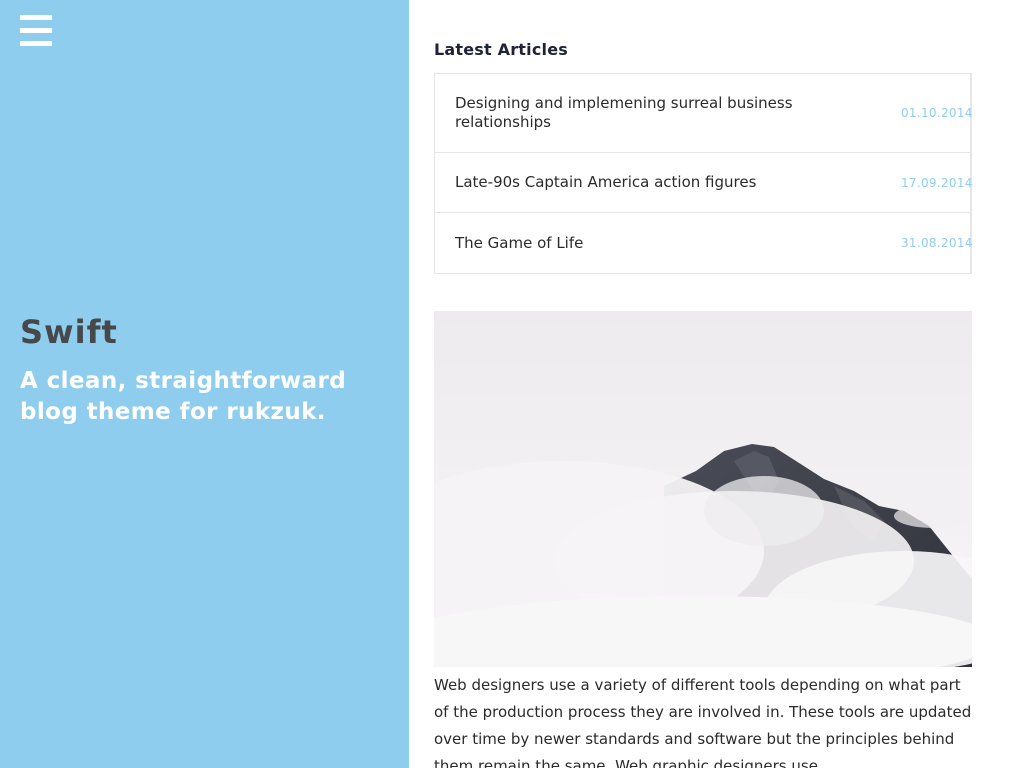 This screenshot has height=768, width=1024. What do you see at coordinates (501, 49) in the screenshot?
I see `latest-articles-heading: Latest Articles` at bounding box center [501, 49].